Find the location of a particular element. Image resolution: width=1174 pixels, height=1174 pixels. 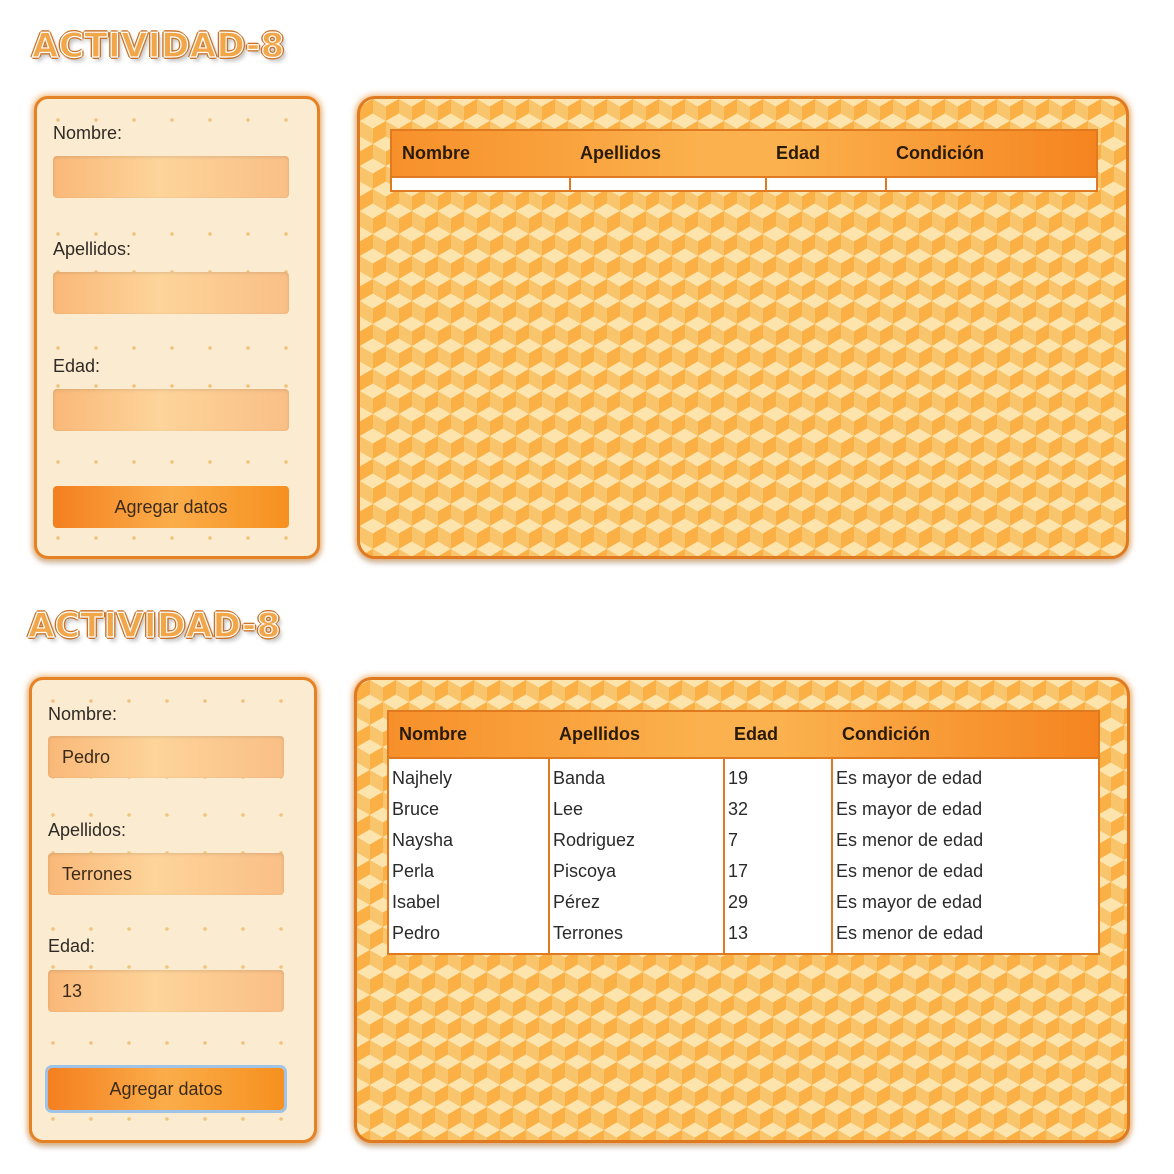

cell-nombre: Isabel is located at coordinates (416, 902).